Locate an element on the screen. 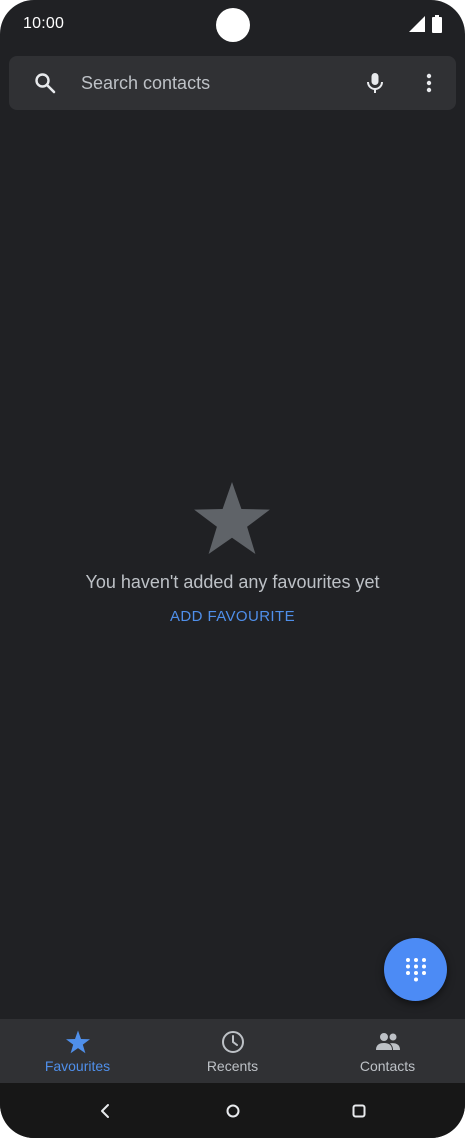 The height and width of the screenshot is (1138, 465). recents-icon is located at coordinates (359, 1111).